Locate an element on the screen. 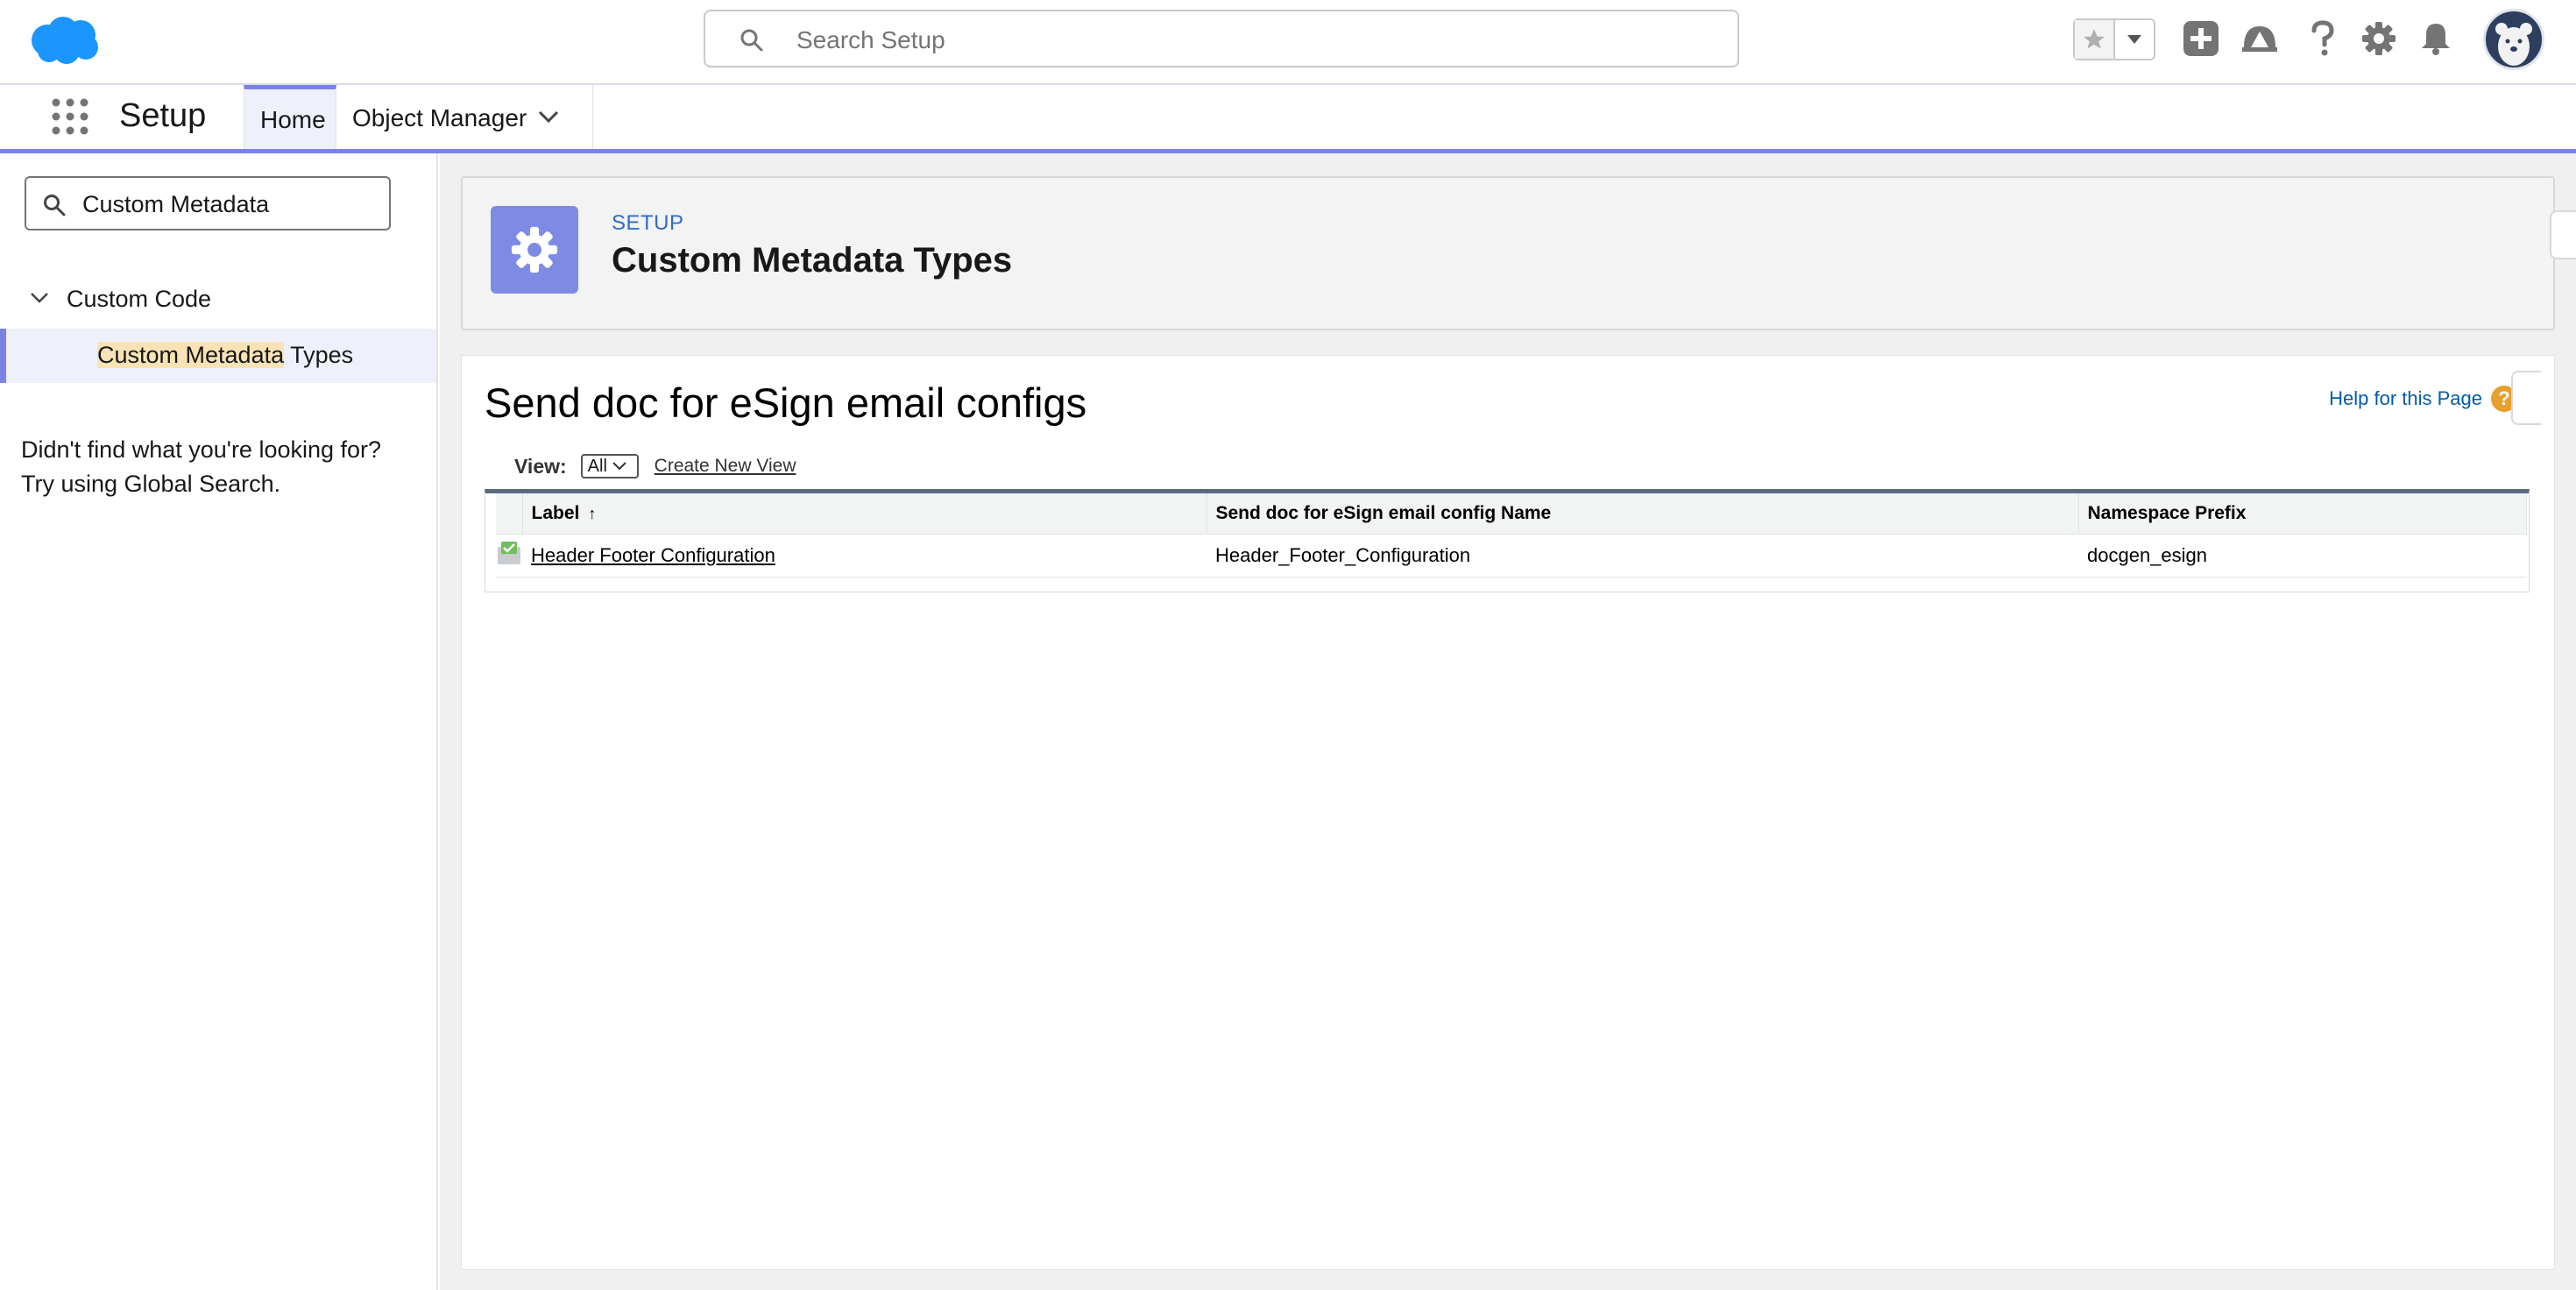  favorites-group is located at coordinates (2114, 39).